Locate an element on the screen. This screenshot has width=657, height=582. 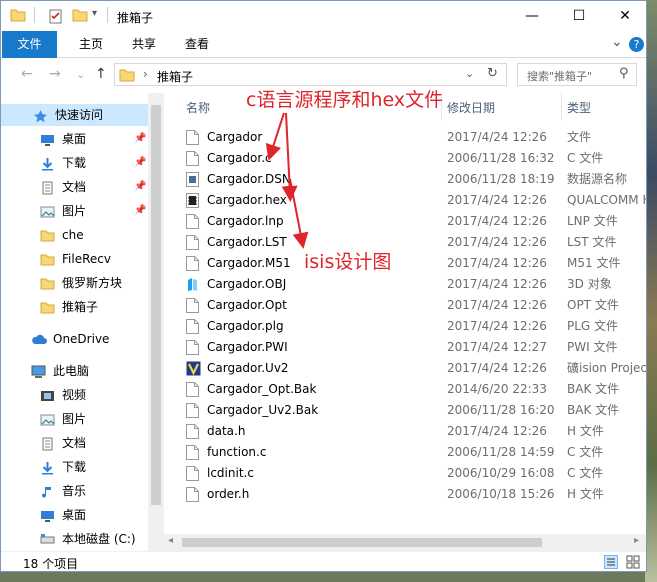
address-dropdown-icon: ⌄ is located at coordinates (469, 73).